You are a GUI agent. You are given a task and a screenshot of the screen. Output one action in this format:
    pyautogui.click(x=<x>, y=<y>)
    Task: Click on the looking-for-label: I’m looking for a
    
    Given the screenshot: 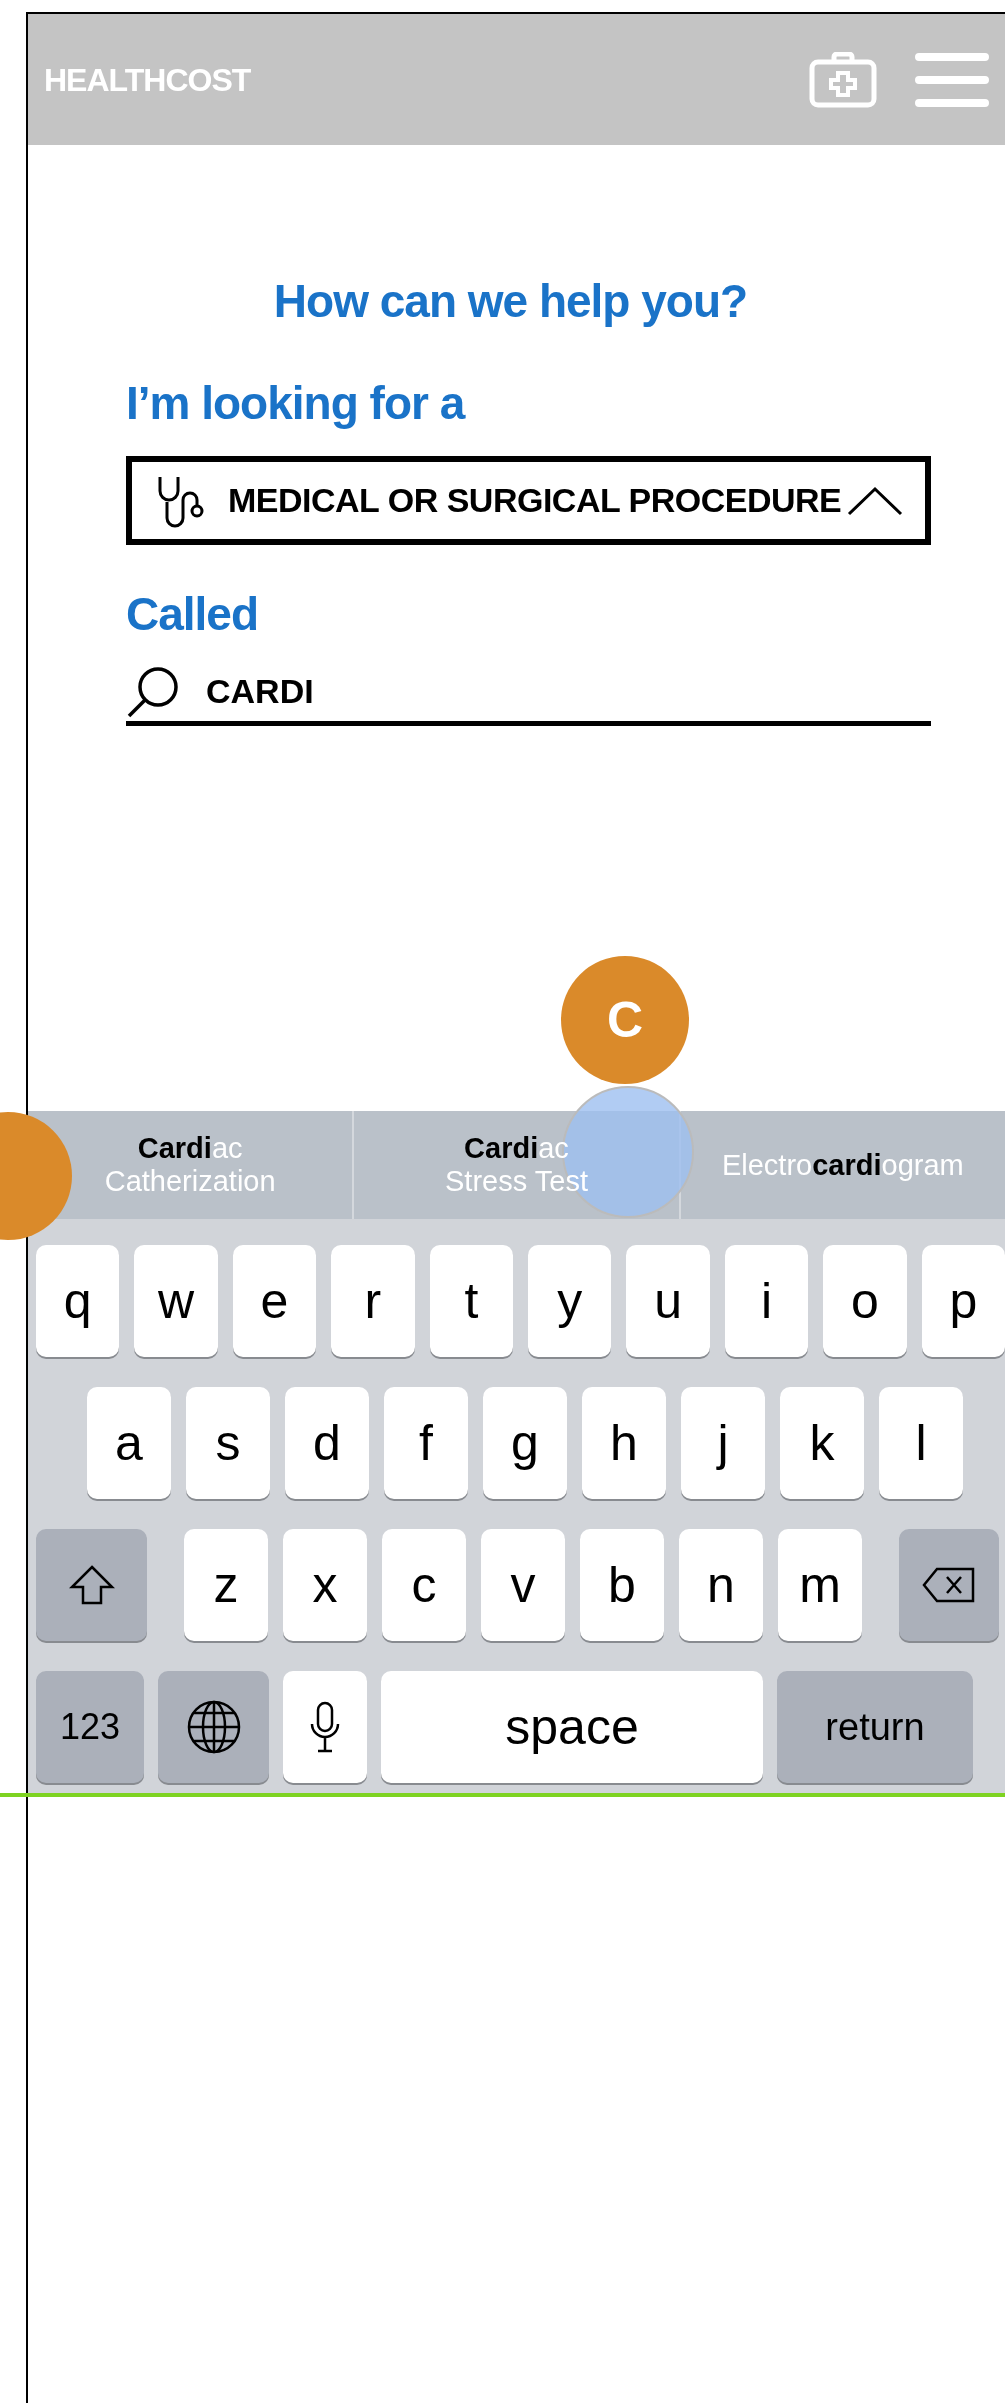 What is the action you would take?
    pyautogui.click(x=296, y=403)
    